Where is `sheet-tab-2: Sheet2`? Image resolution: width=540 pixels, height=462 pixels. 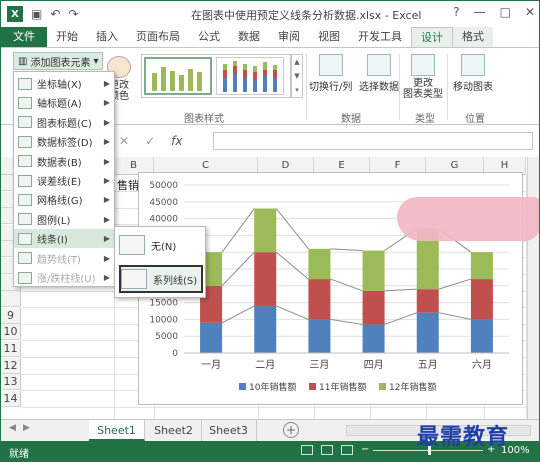 sheet-tab-2: Sheet2 is located at coordinates (174, 430).